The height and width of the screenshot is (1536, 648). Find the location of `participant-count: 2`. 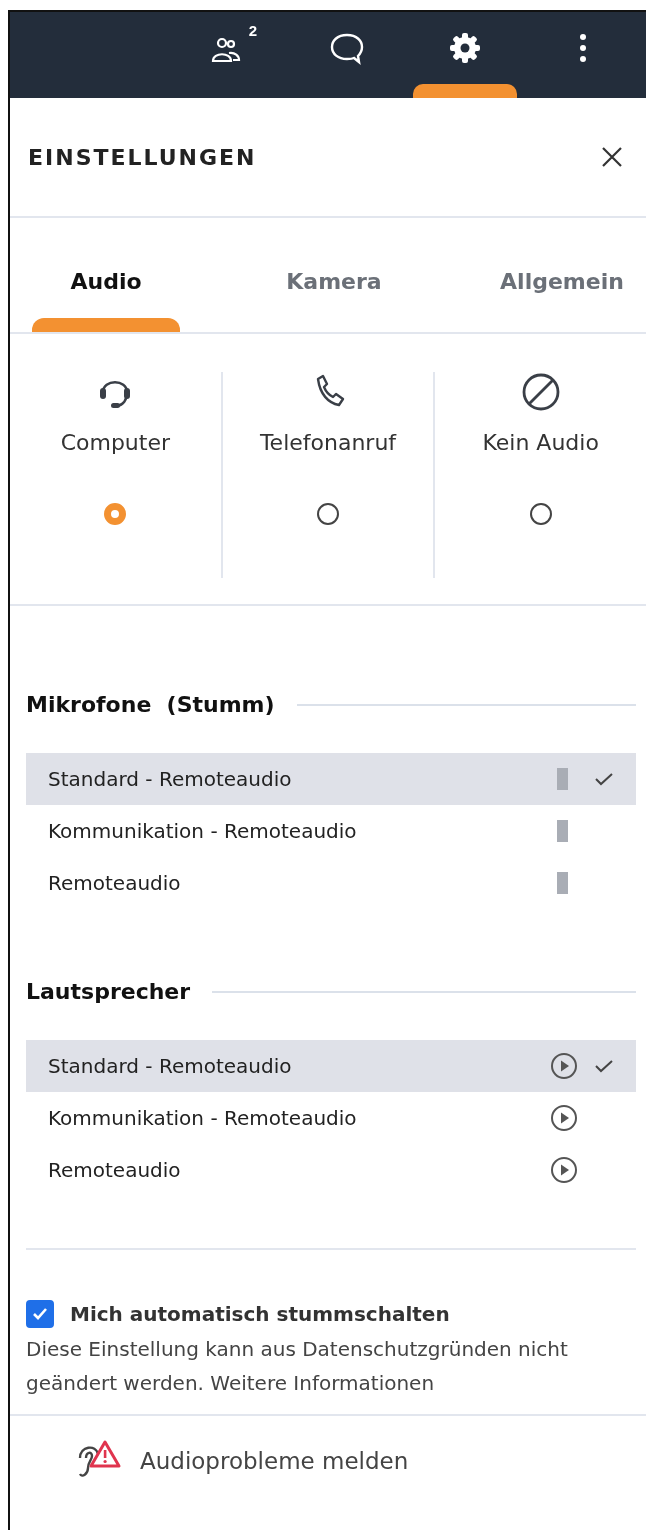

participant-count: 2 is located at coordinates (252, 30).